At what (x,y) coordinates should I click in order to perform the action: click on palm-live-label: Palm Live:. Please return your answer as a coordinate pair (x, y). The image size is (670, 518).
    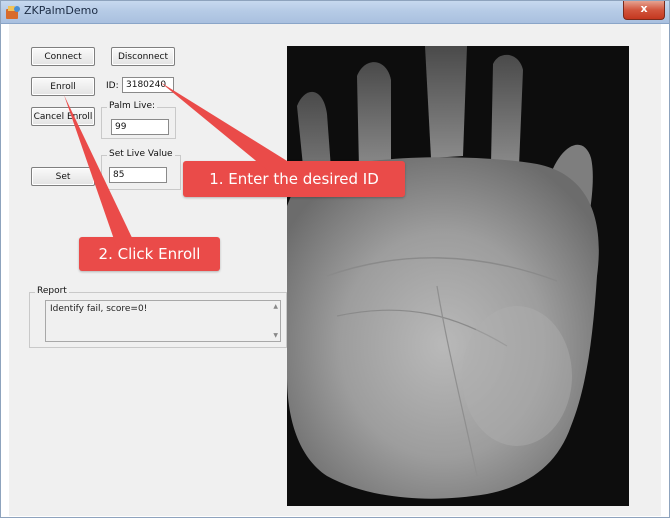
    Looking at the image, I should click on (132, 106).